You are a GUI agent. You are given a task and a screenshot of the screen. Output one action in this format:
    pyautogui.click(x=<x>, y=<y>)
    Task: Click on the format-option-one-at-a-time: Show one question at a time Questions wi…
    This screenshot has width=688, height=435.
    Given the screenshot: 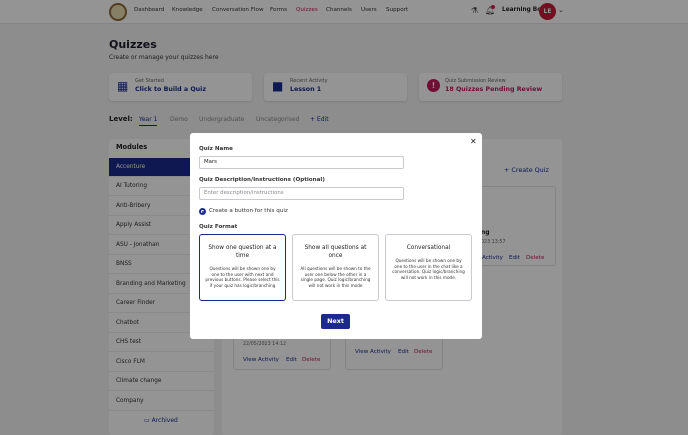 What is the action you would take?
    pyautogui.click(x=242, y=267)
    